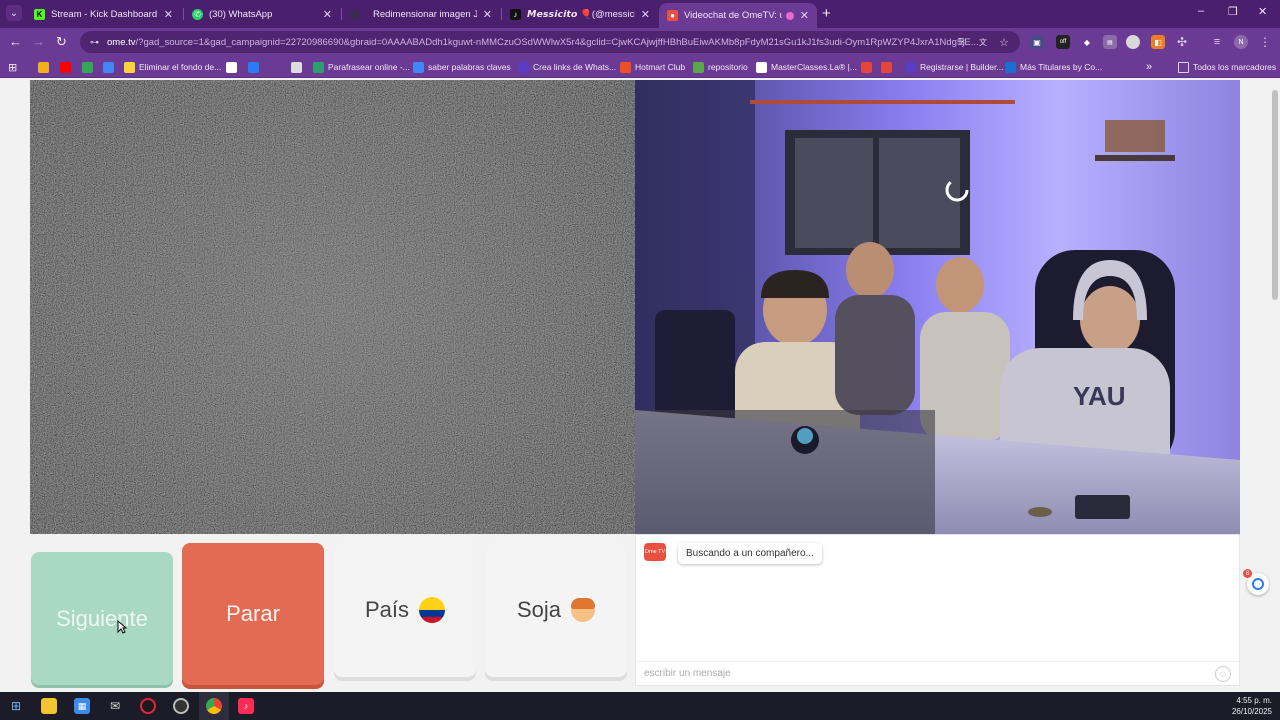  I want to click on ometv-logo: Ome TV, so click(655, 552).